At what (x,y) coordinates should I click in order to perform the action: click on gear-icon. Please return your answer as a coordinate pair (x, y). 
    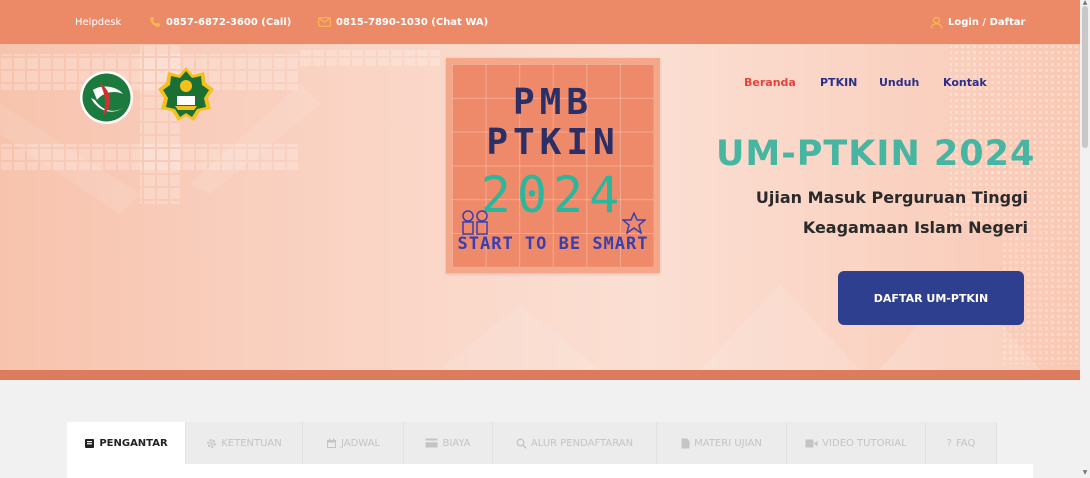
    Looking at the image, I should click on (211, 443).